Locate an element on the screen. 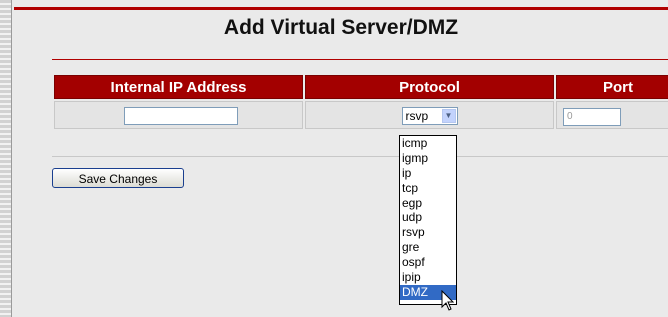 The height and width of the screenshot is (317, 668). ip-cell is located at coordinates (178, 115).